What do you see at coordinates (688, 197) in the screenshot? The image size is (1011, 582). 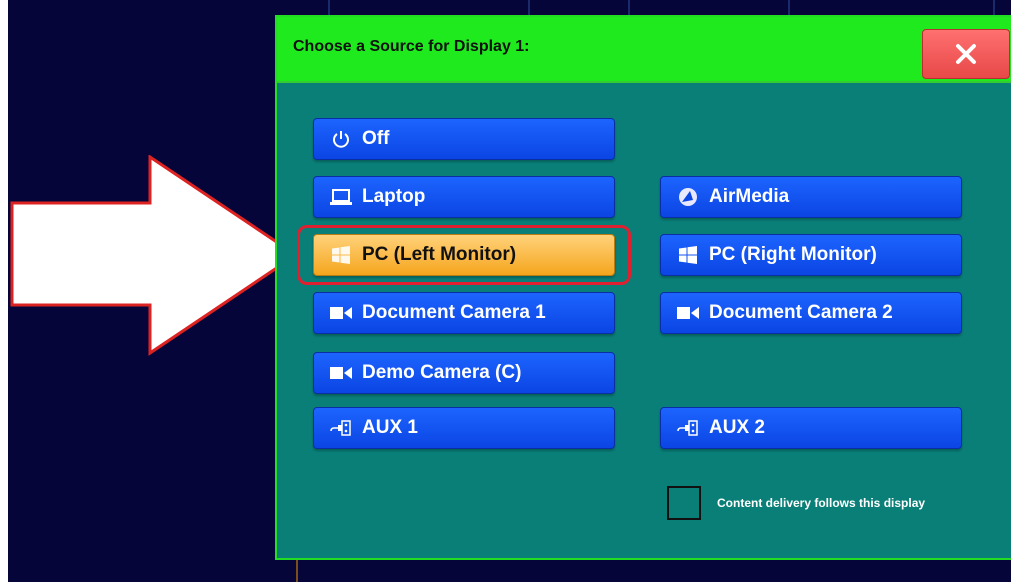 I see `airmedia-icon` at bounding box center [688, 197].